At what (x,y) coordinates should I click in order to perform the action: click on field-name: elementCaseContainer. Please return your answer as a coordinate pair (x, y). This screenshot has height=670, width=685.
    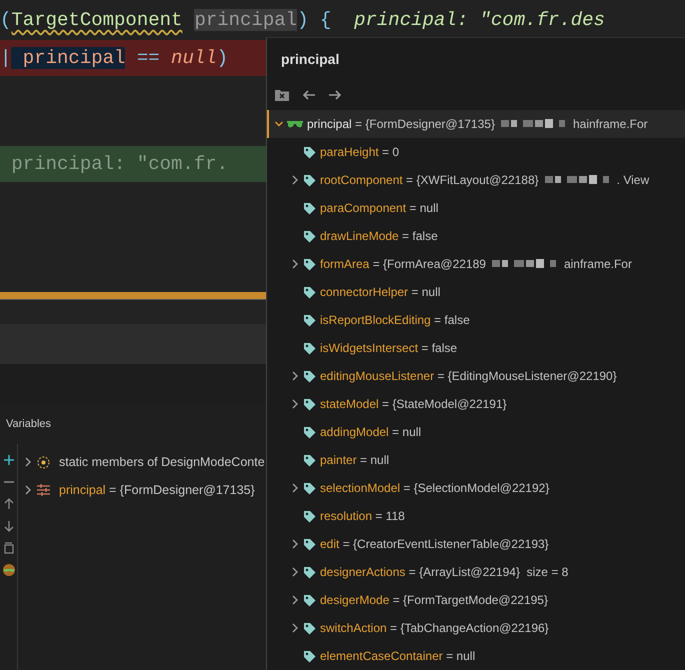
    Looking at the image, I should click on (381, 656).